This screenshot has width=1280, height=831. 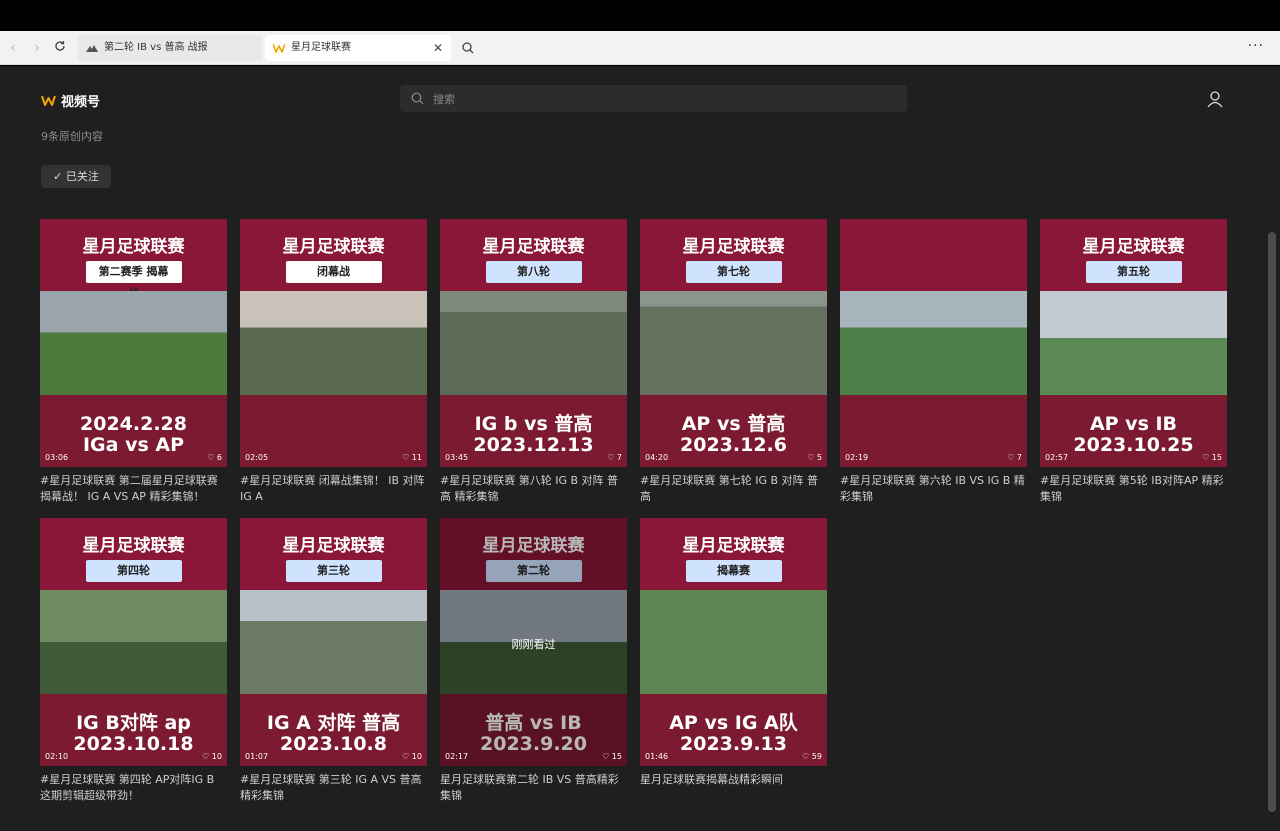 I want to click on thumbnail-banner, so click(x=933, y=255).